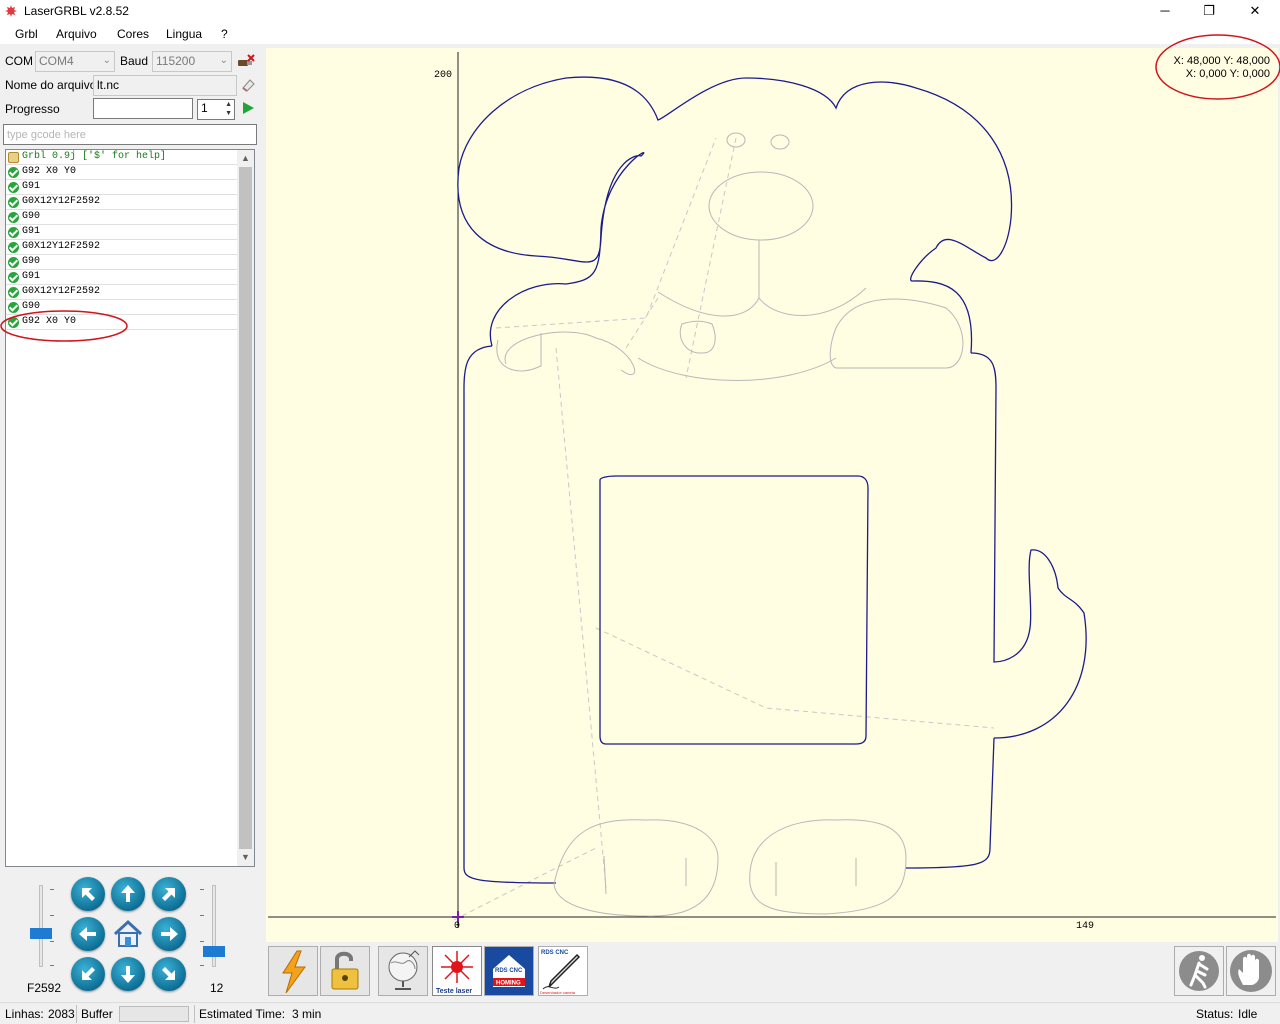 The height and width of the screenshot is (1024, 1280). What do you see at coordinates (1217, 67) in the screenshot?
I see `annotation-circle-coords` at bounding box center [1217, 67].